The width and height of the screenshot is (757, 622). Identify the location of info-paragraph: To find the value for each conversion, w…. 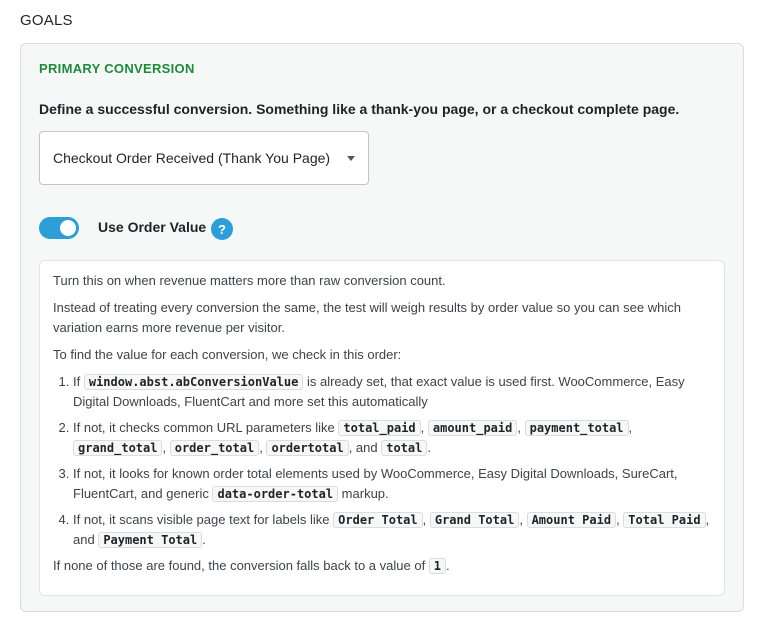
(227, 354).